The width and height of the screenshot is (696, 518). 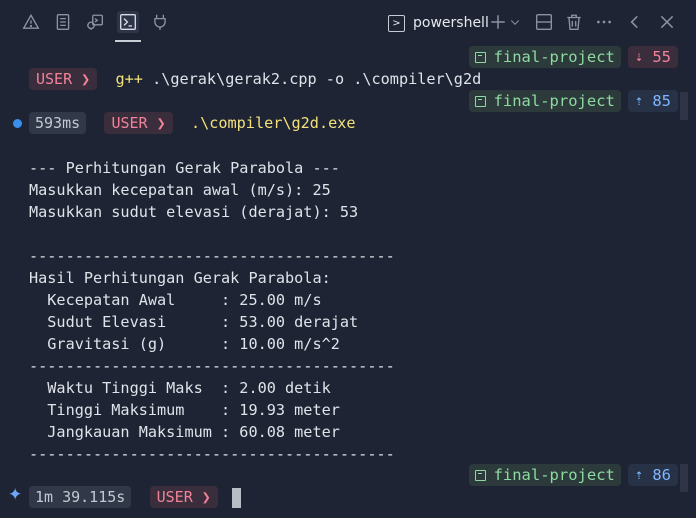 What do you see at coordinates (661, 57) in the screenshot?
I see `behind-count: 55` at bounding box center [661, 57].